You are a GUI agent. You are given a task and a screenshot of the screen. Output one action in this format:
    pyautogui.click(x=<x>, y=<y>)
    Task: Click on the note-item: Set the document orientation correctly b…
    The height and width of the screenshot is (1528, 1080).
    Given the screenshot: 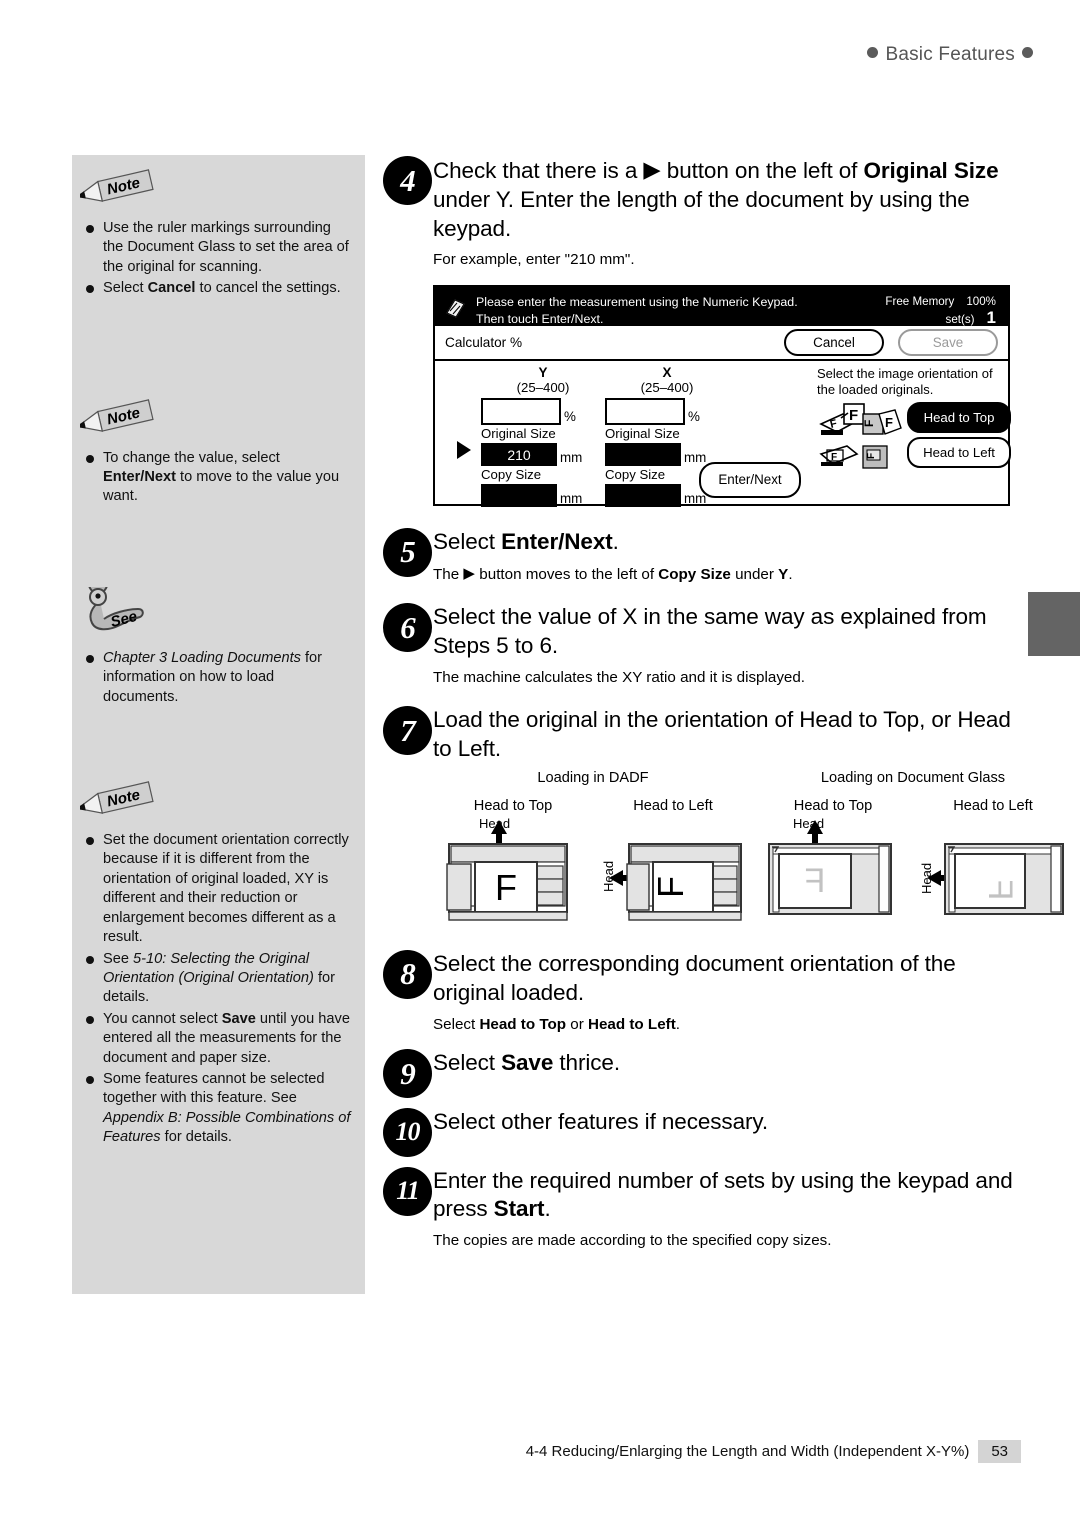 What is the action you would take?
    pyautogui.click(x=218, y=889)
    